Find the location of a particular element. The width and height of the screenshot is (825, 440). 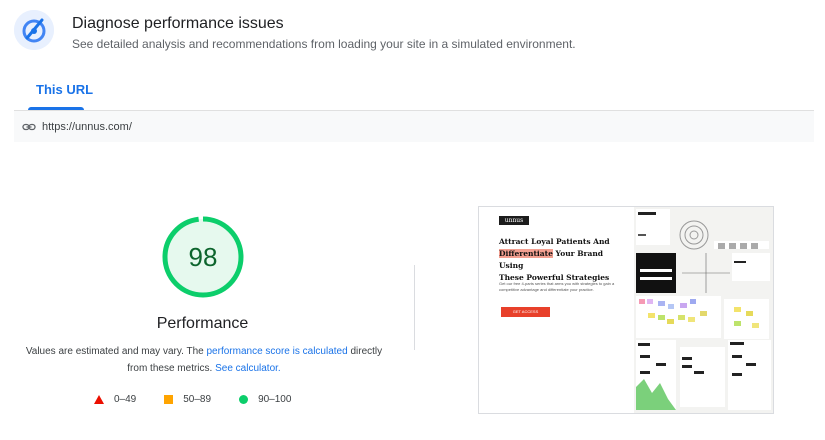

note-text: Values are estimated and may vary. The is located at coordinates (116, 351).